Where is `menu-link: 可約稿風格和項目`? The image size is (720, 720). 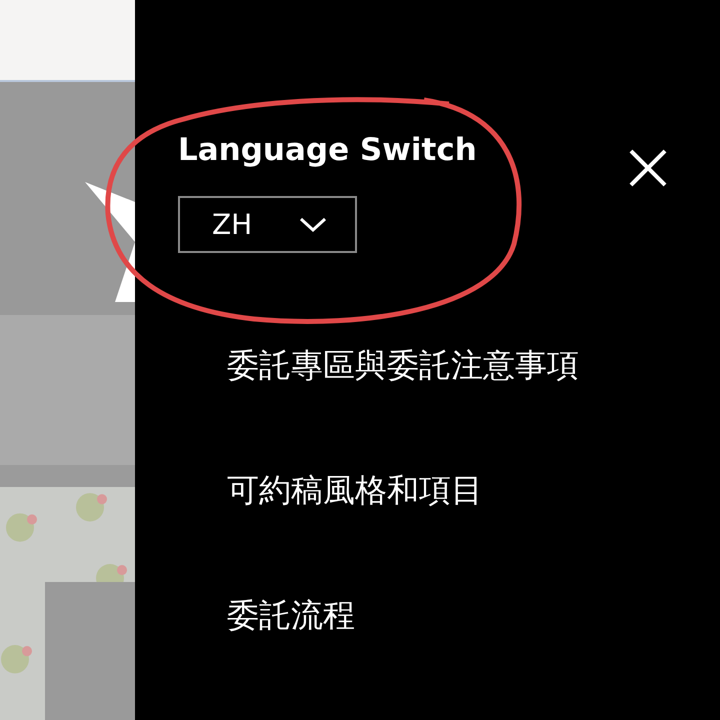
menu-link: 可約稿風格和項目 is located at coordinates (473, 490).